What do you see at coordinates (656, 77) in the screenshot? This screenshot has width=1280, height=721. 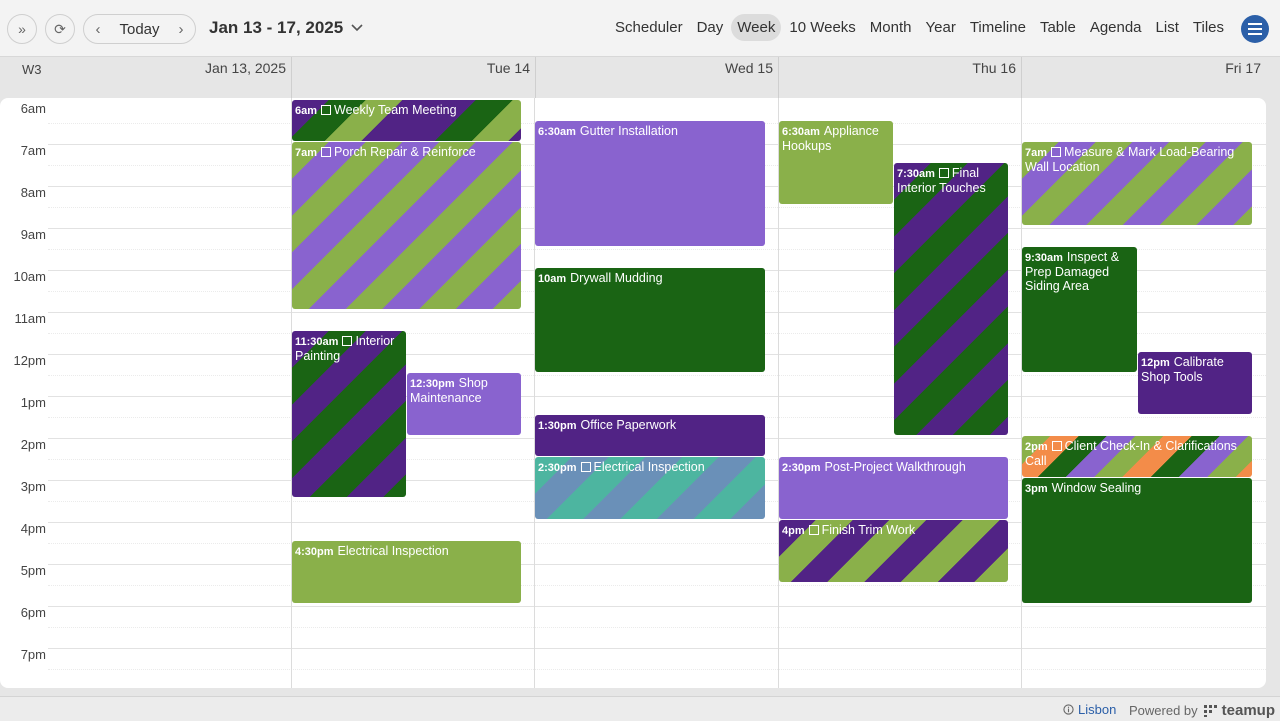 I see `day-header-wed: Wed 15` at bounding box center [656, 77].